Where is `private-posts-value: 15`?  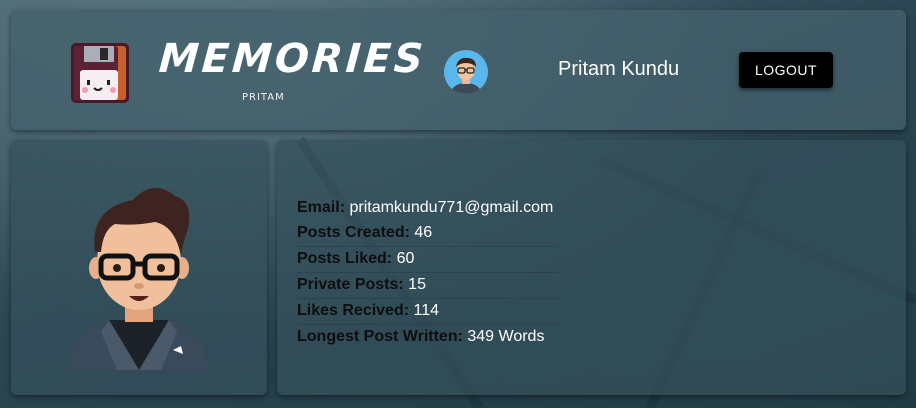
private-posts-value: 15 is located at coordinates (417, 284).